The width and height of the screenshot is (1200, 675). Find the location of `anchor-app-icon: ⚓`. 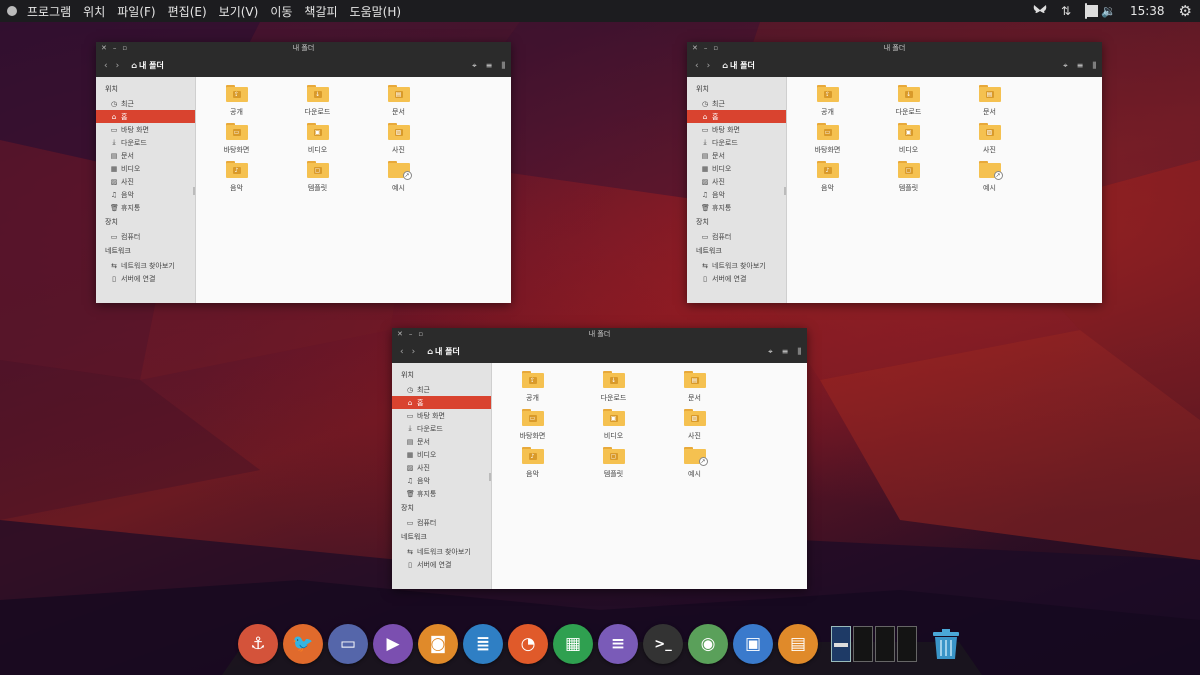

anchor-app-icon: ⚓ is located at coordinates (258, 644).